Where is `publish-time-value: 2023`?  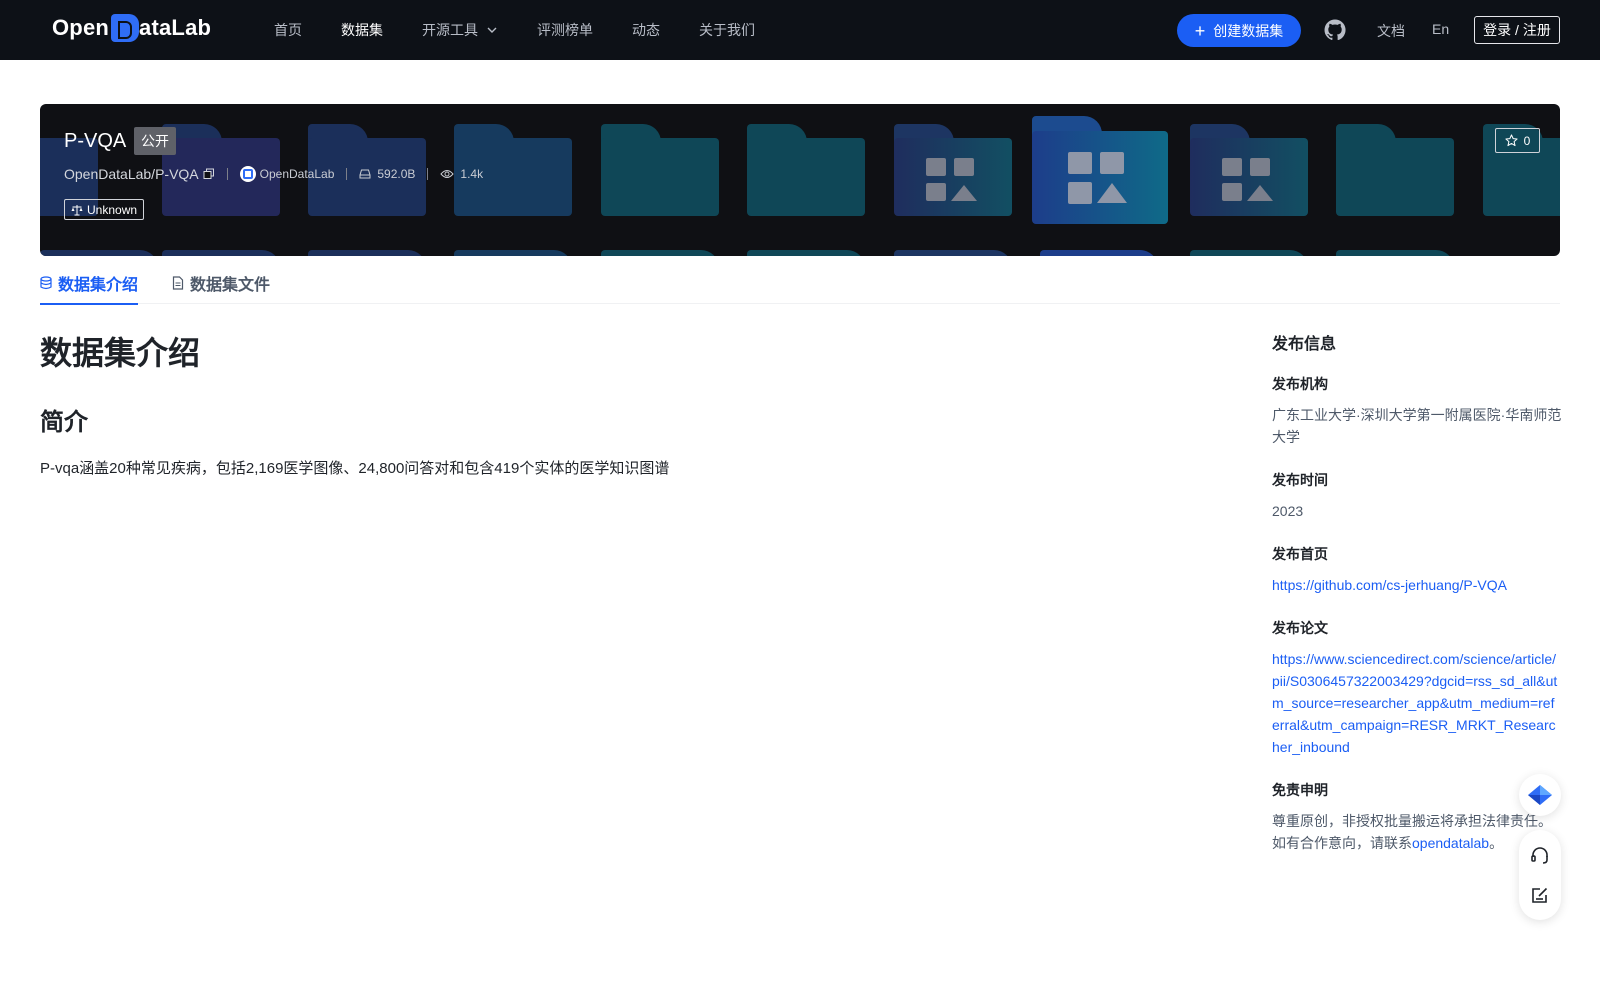
publish-time-value: 2023 is located at coordinates (1288, 511).